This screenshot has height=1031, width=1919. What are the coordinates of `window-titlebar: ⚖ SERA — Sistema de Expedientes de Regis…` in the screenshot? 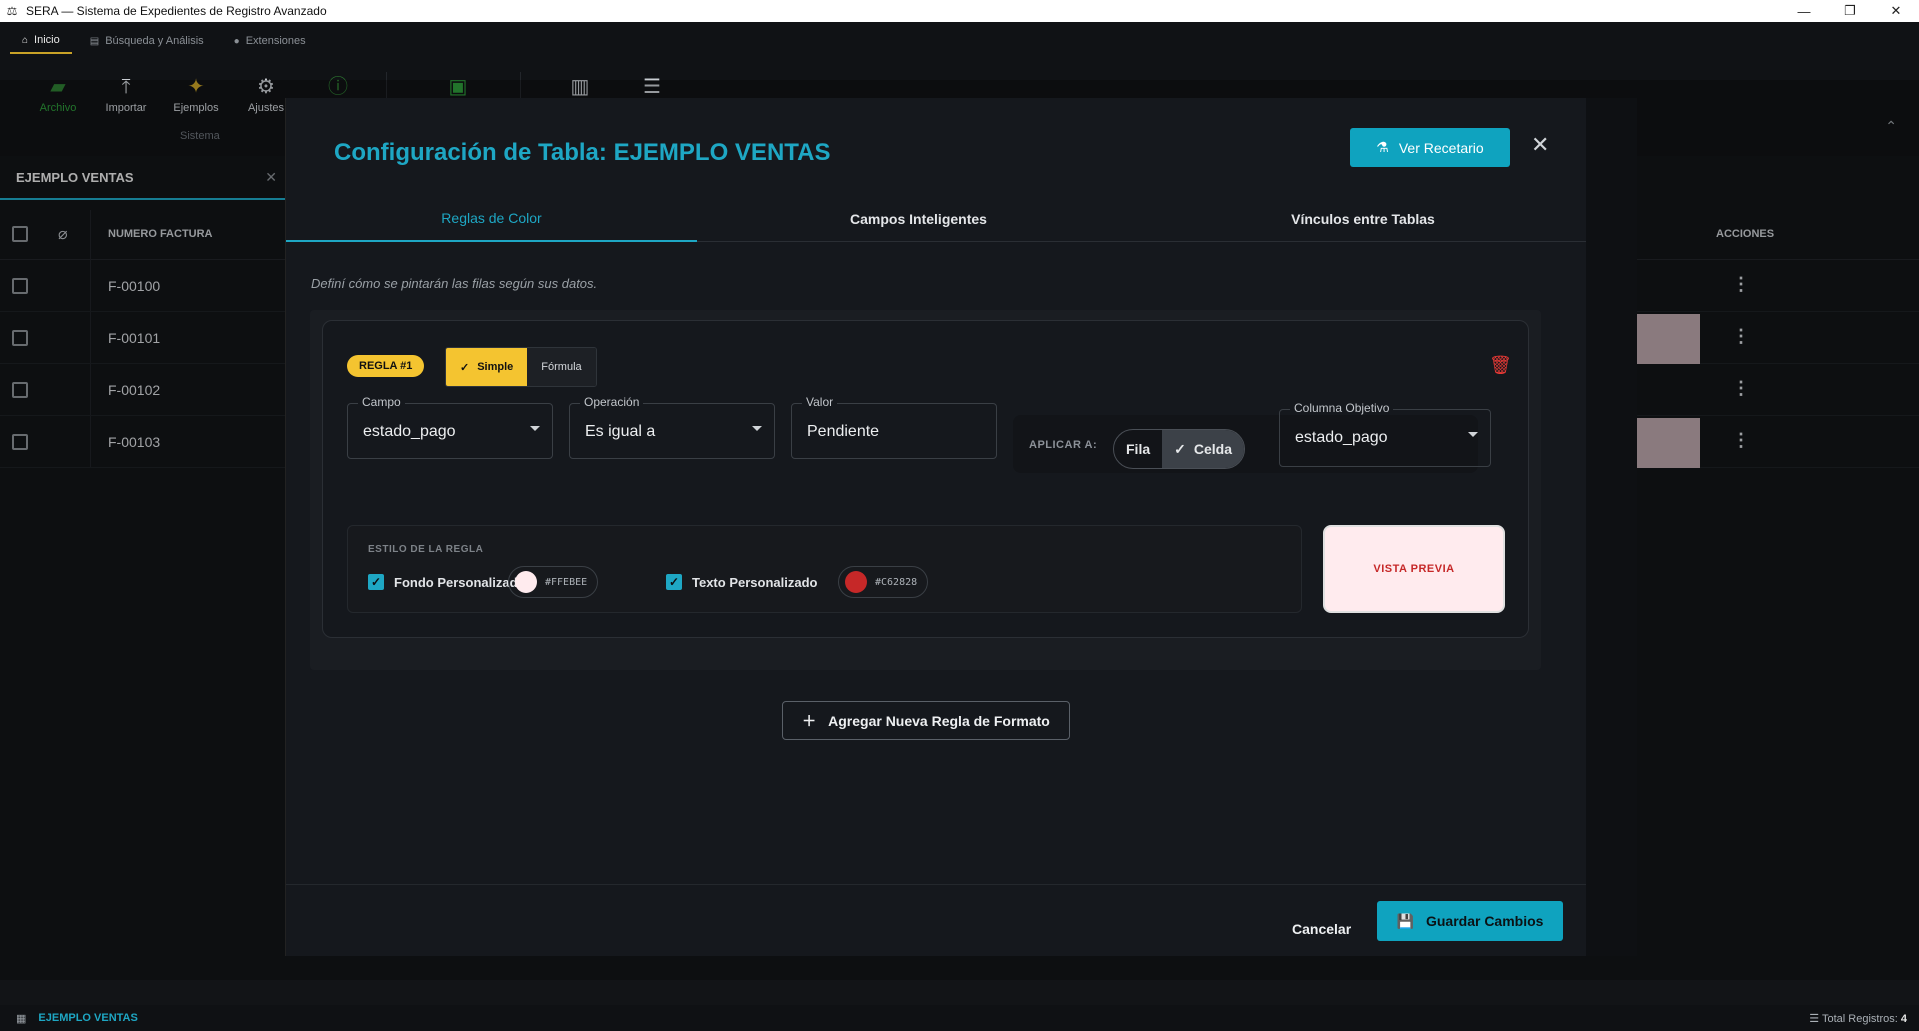 It's located at (959, 11).